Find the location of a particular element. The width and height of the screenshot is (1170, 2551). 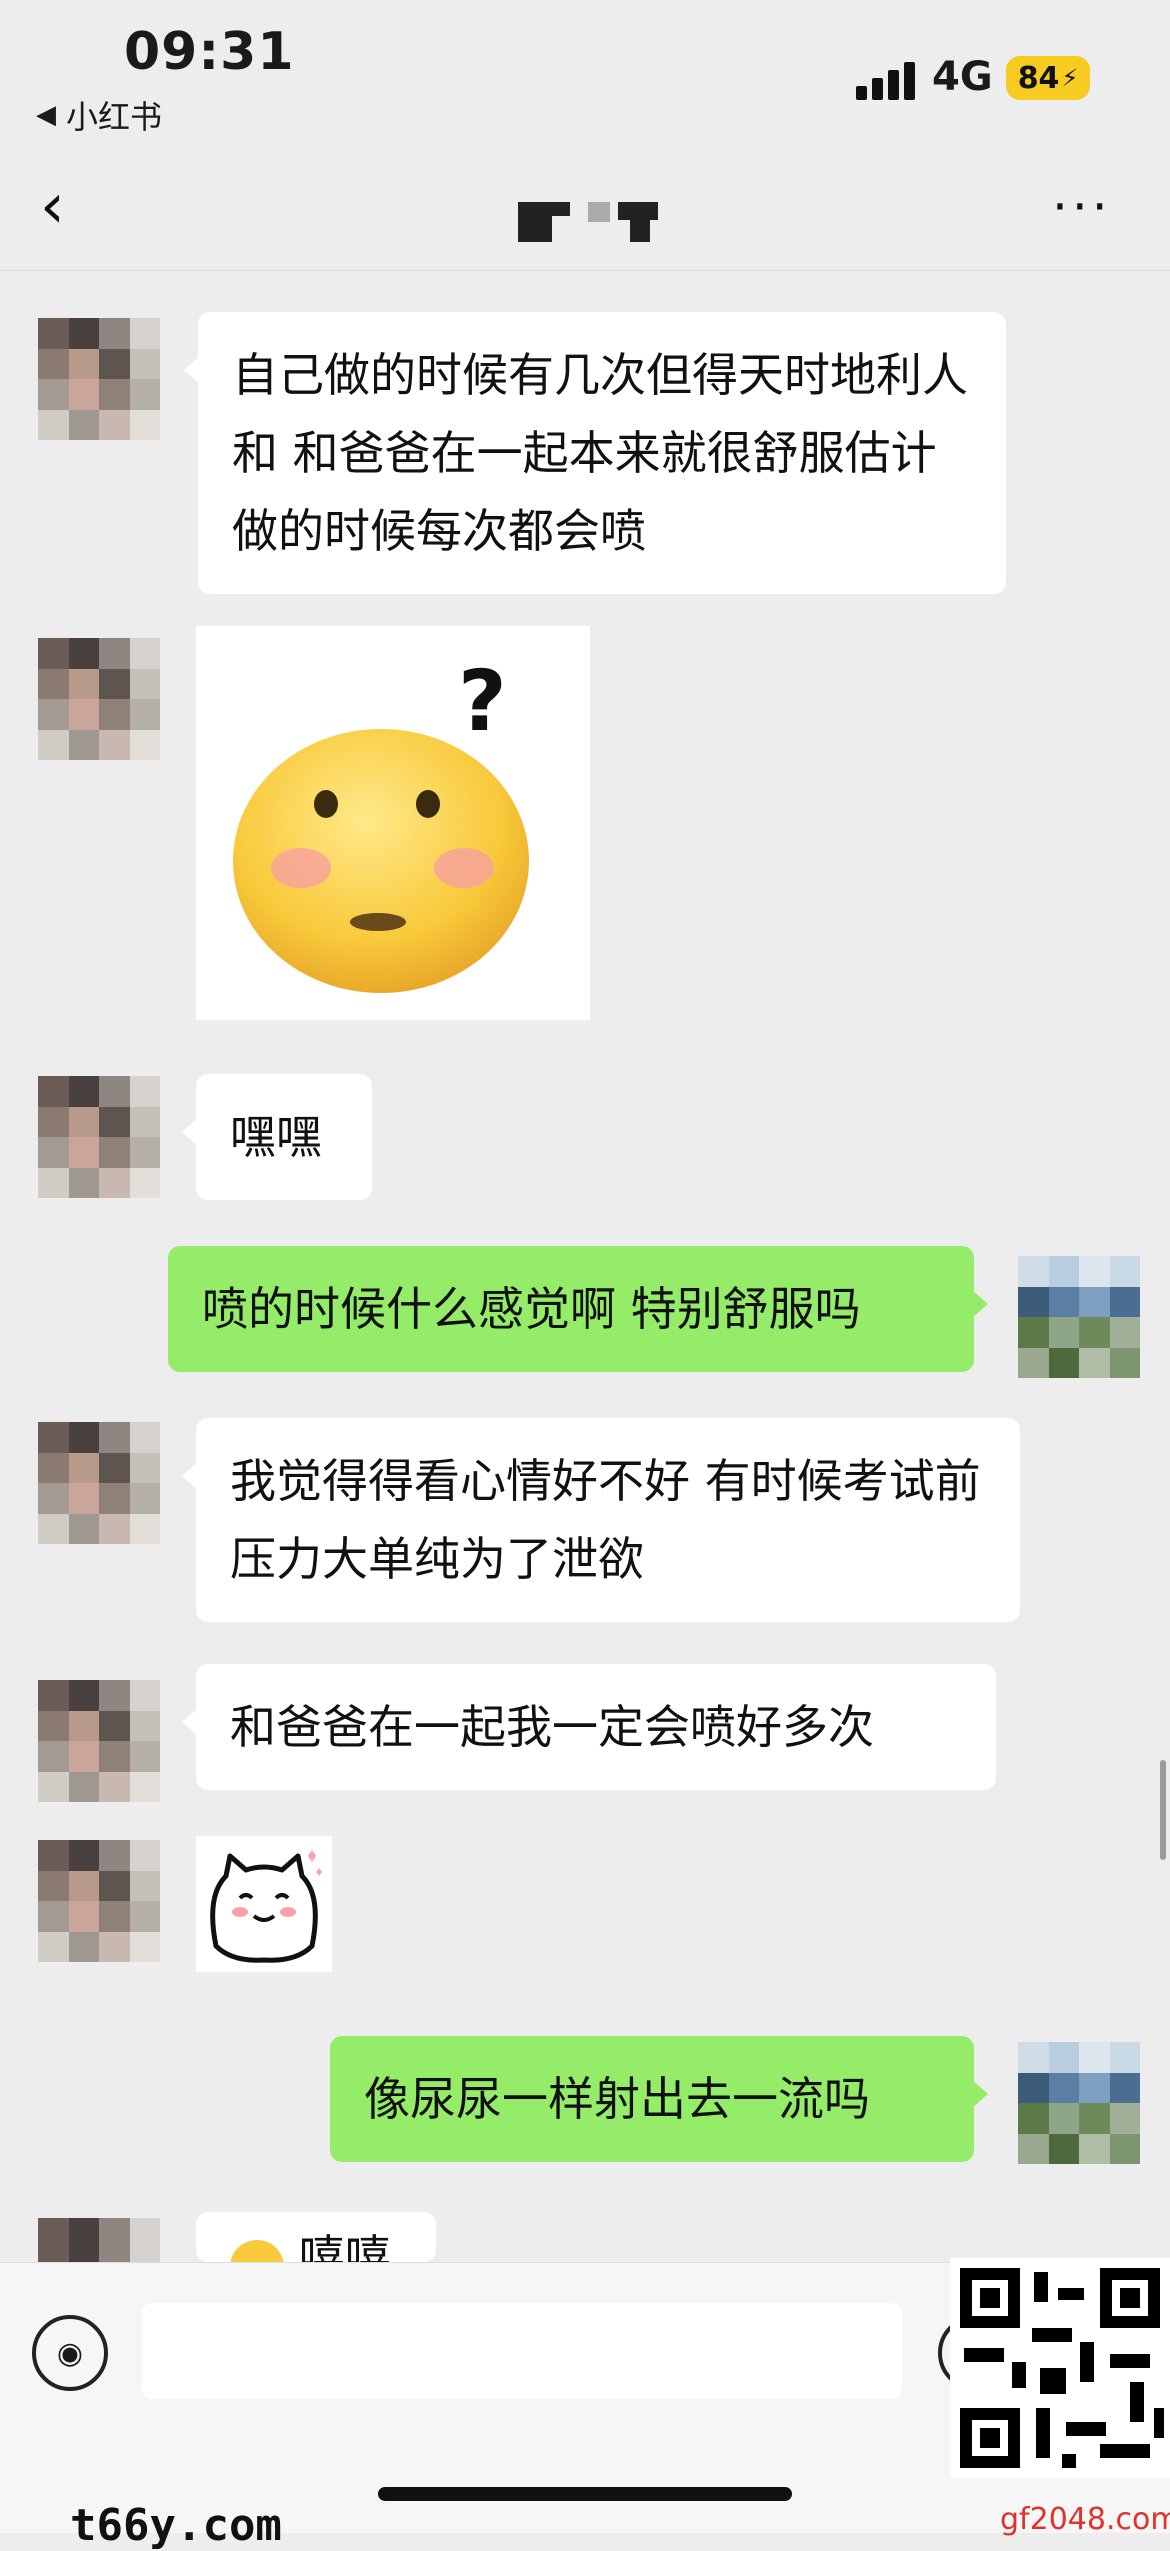

status-time: 09:31 is located at coordinates (209, 52).